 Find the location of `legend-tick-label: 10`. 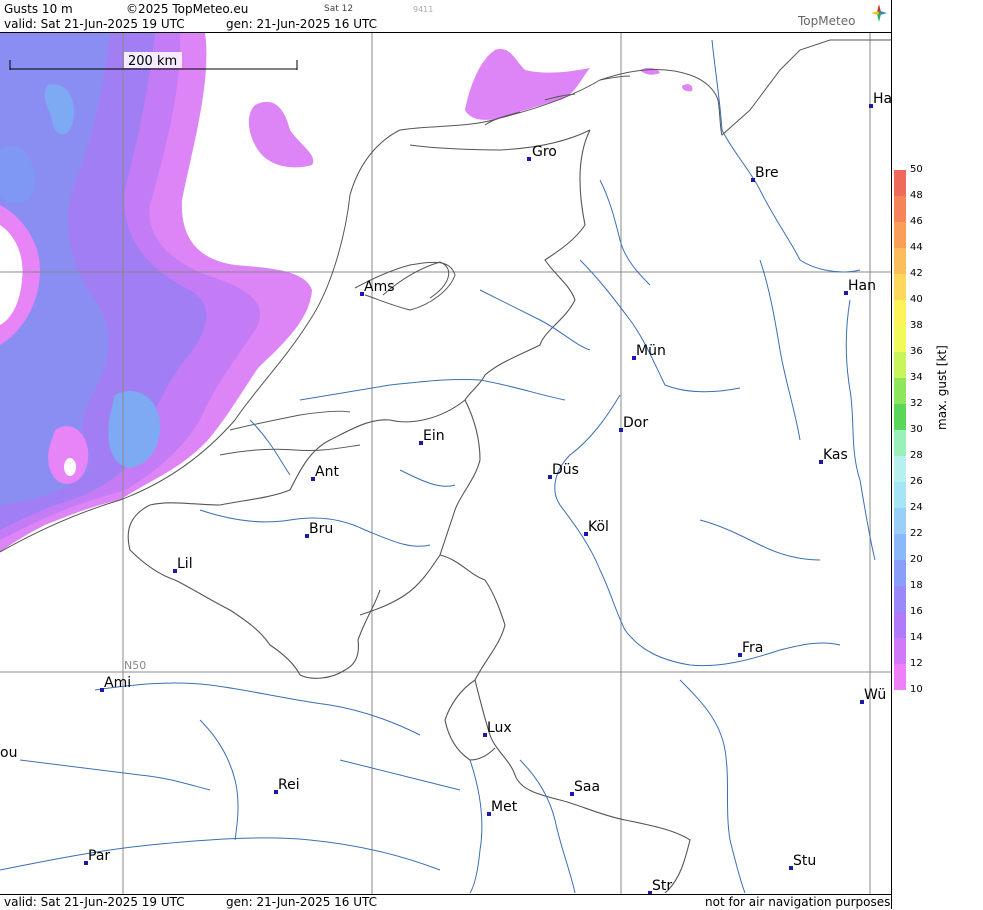

legend-tick-label: 10 is located at coordinates (916, 689).